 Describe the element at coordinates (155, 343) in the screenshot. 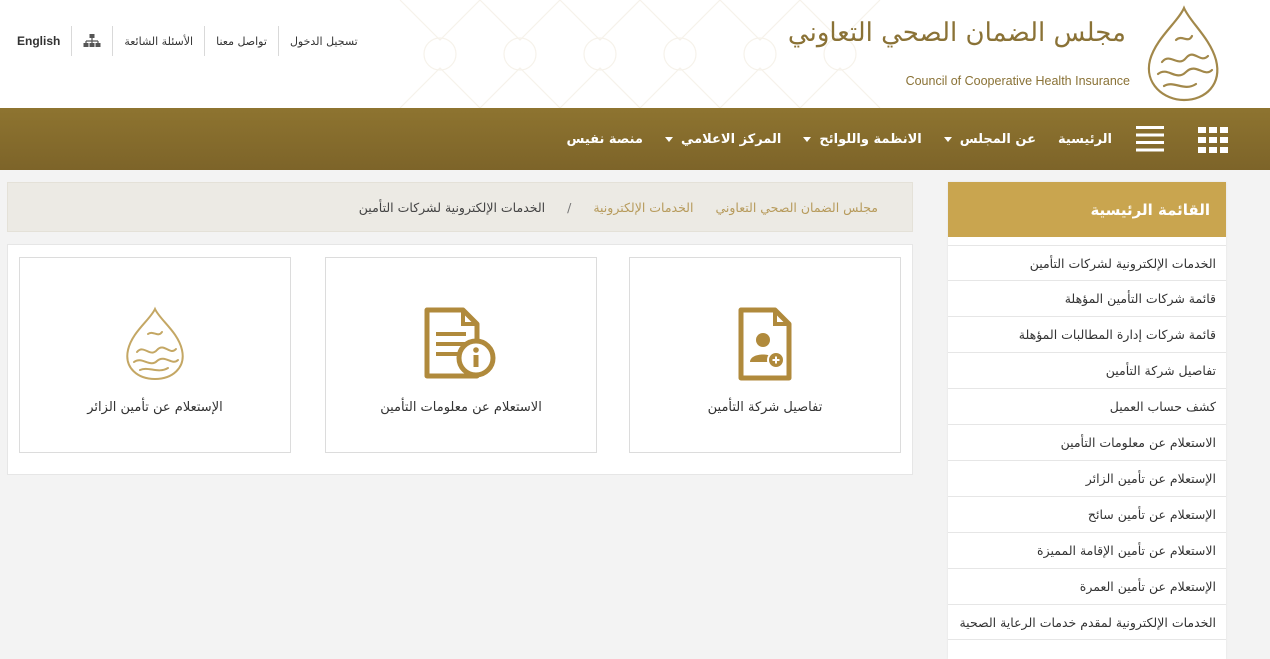

I see `council-emblem-icon` at that location.